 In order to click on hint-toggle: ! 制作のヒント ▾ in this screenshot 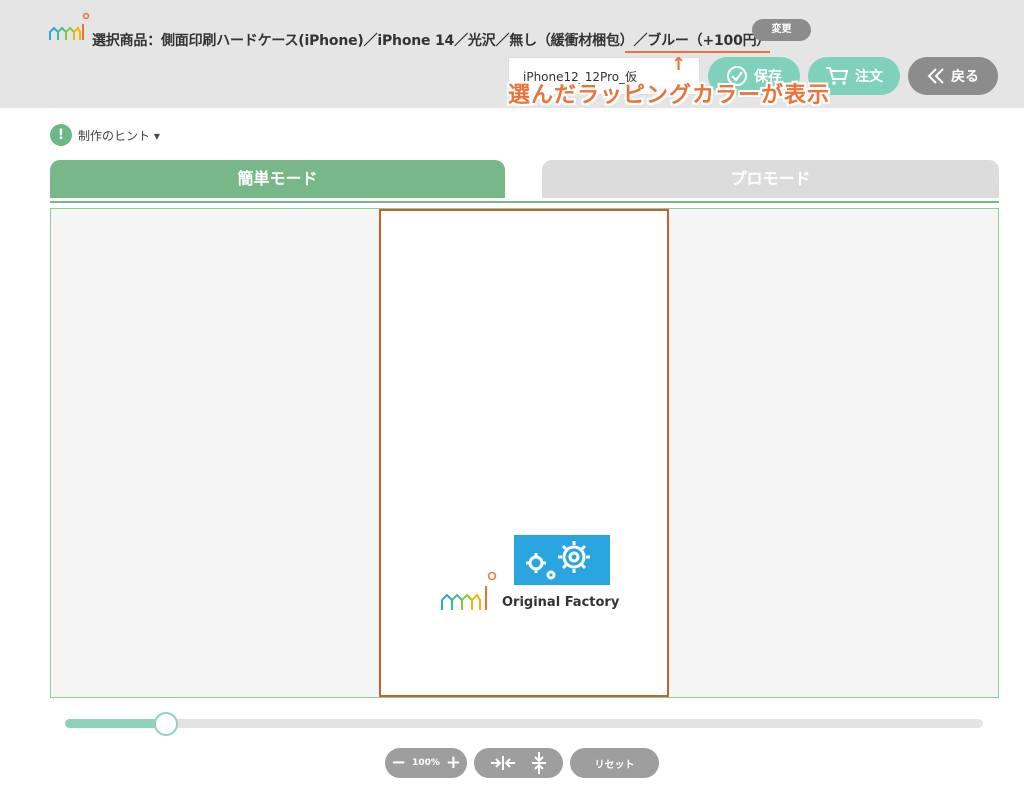, I will do `click(105, 135)`.